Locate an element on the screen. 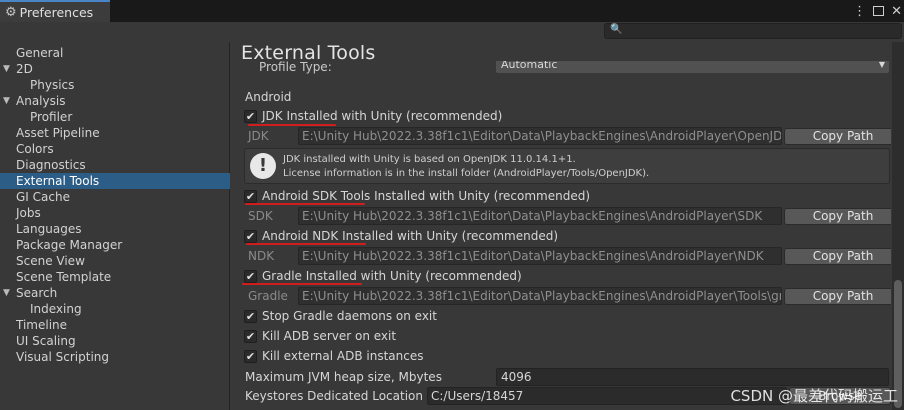  sidebar-item-analysis: ▼ Analysis is located at coordinates (115, 101).